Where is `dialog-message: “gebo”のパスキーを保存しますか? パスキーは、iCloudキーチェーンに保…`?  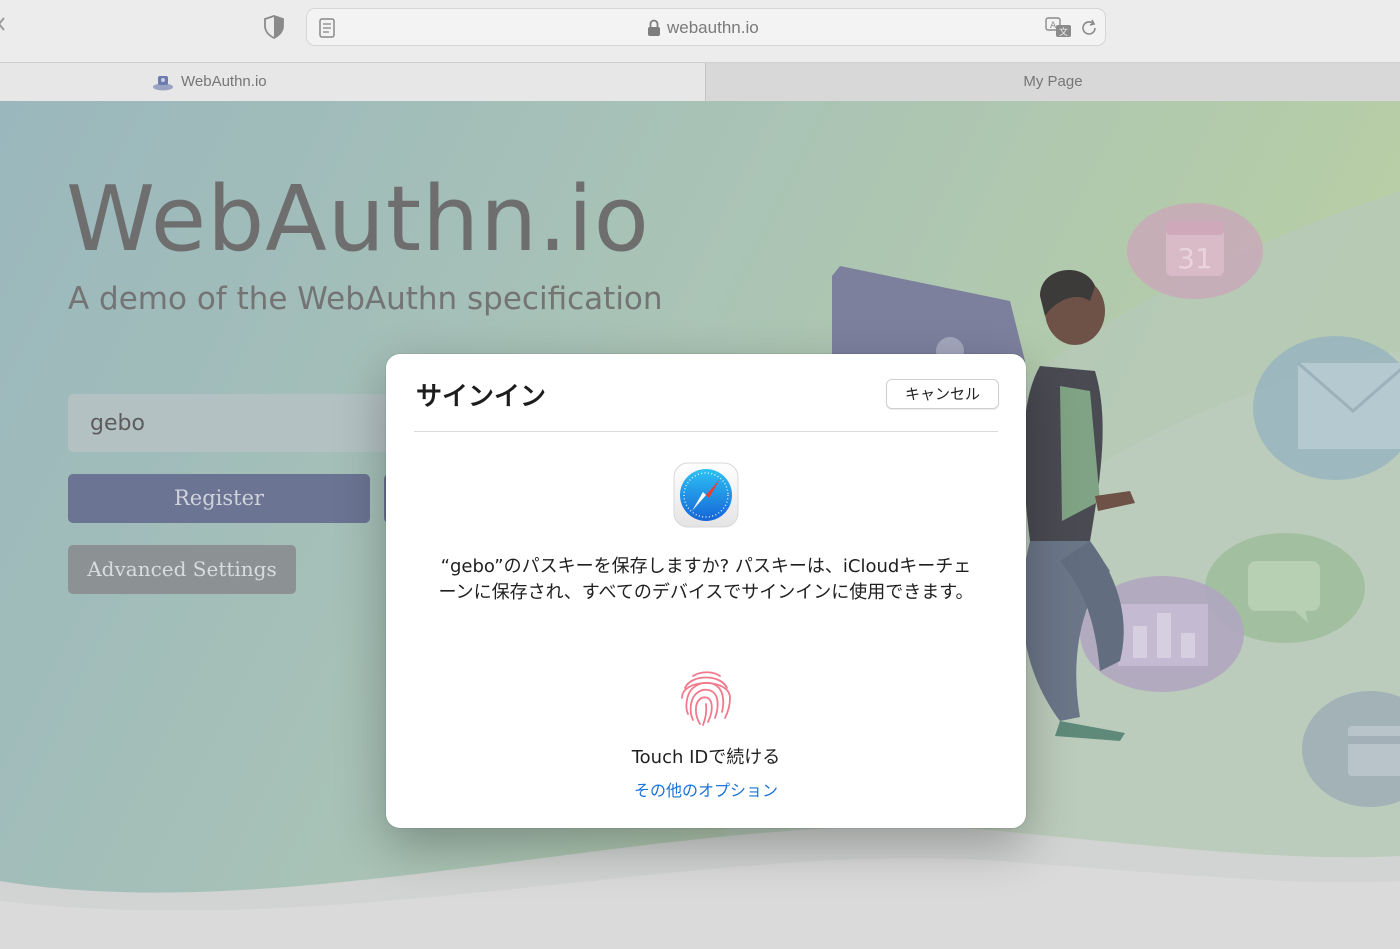
dialog-message: “gebo”のパスキーを保存しますか? パスキーは、iCloudキーチェーンに保… is located at coordinates (706, 579).